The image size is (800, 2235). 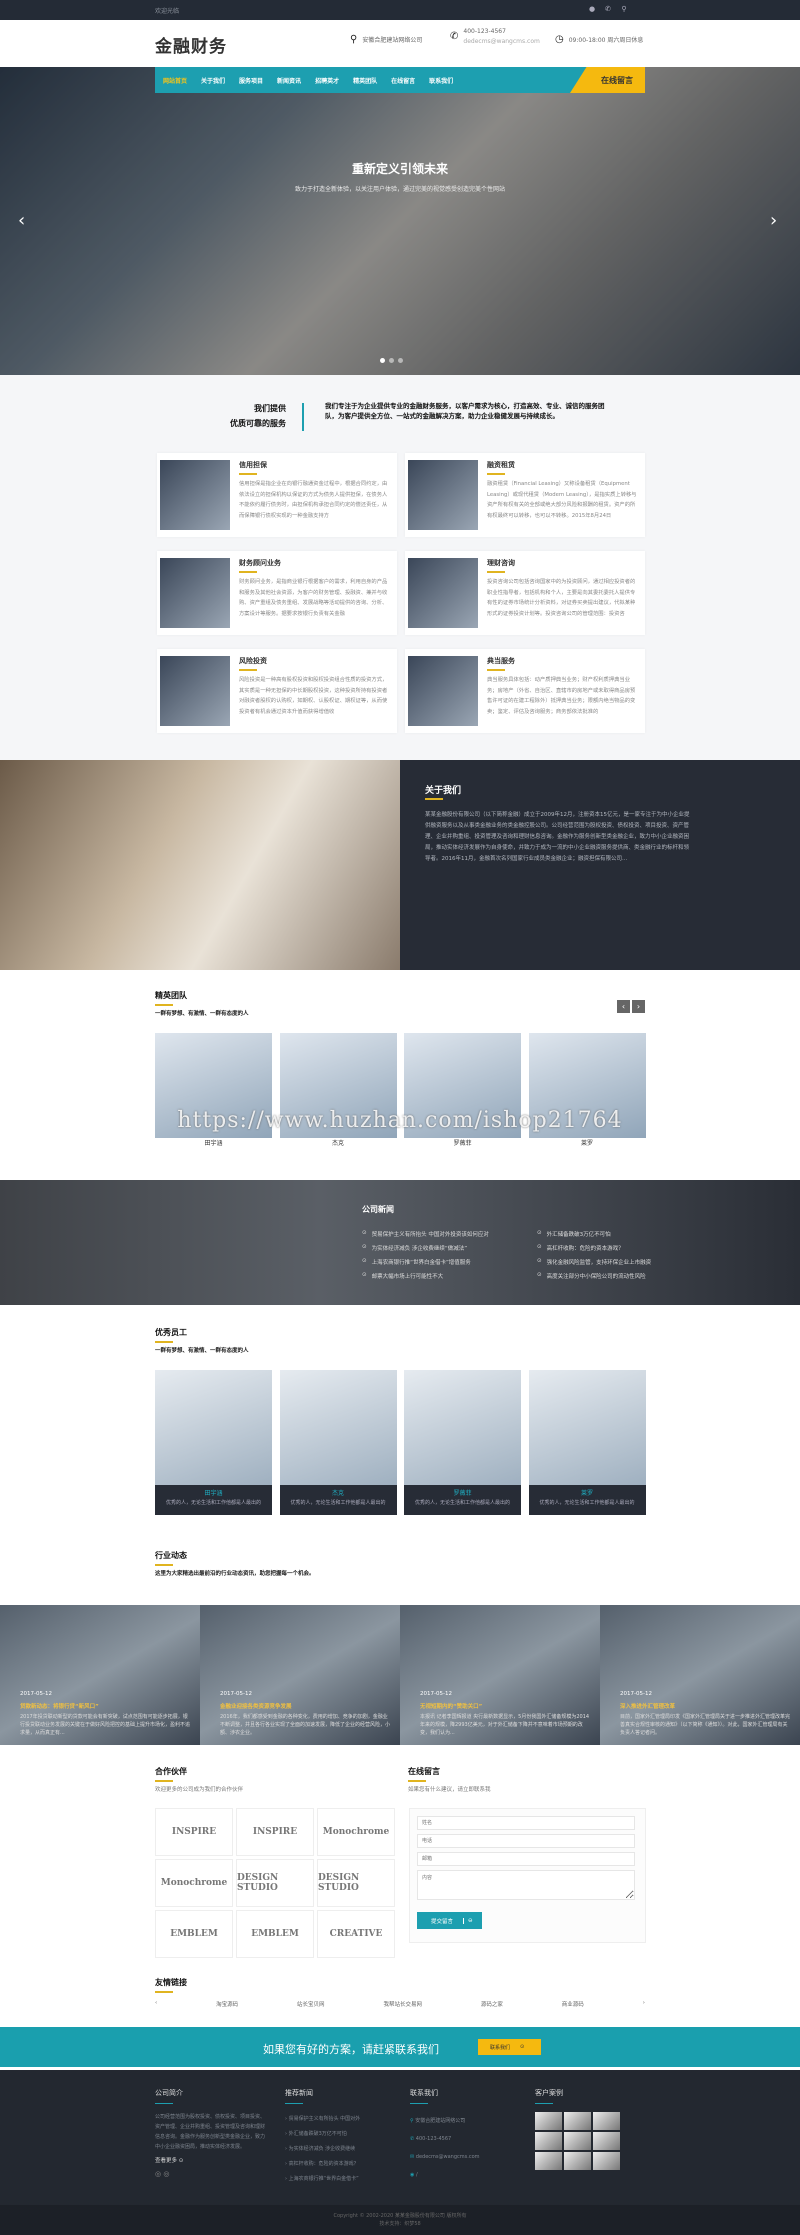 What do you see at coordinates (340, 2119) in the screenshot?
I see `footer-news-item: › 贸易保护主义有所抬头 中国对外` at bounding box center [340, 2119].